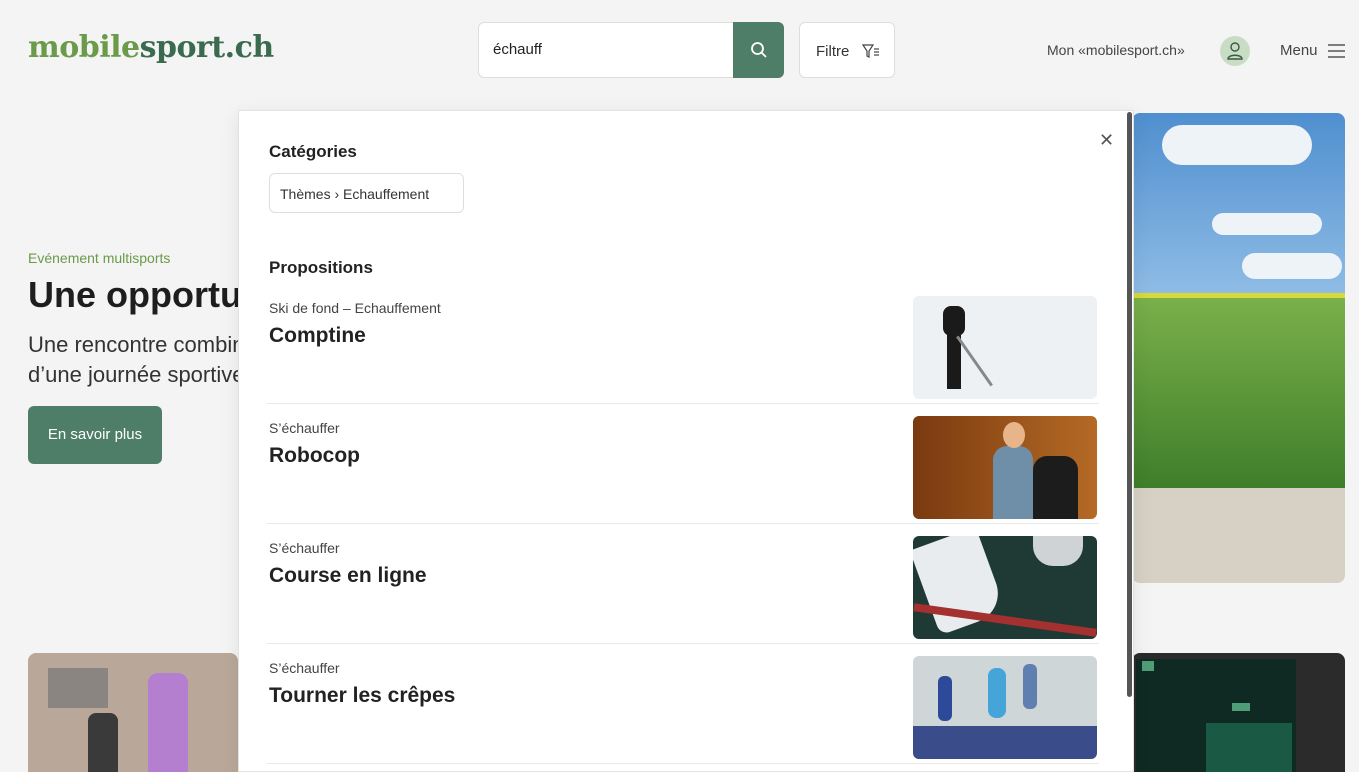 This screenshot has width=1359, height=772. I want to click on learn-more-button: En savoir plus, so click(95, 435).